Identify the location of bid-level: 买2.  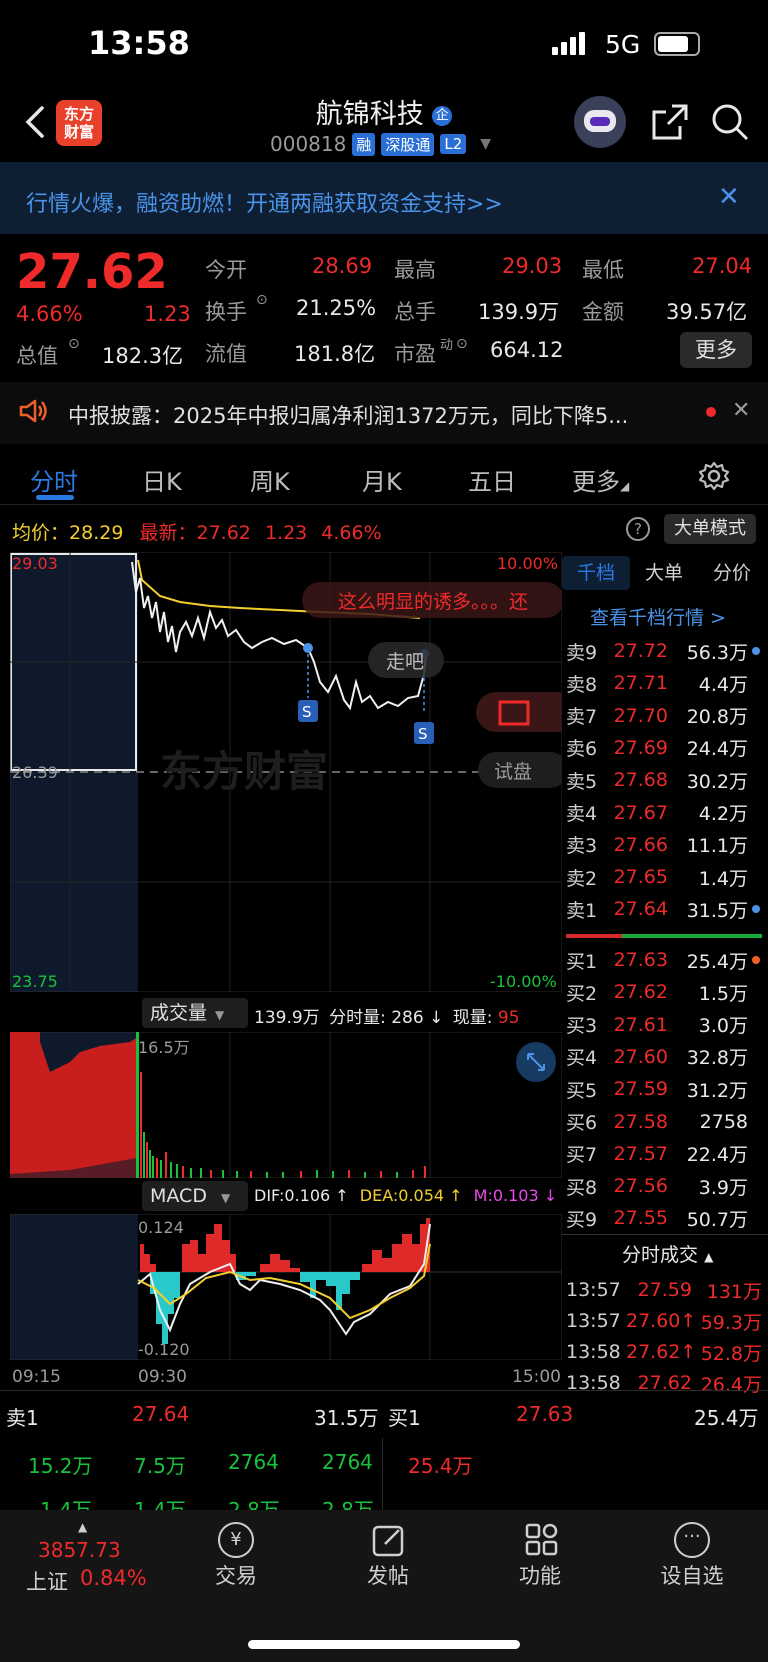
(582, 993).